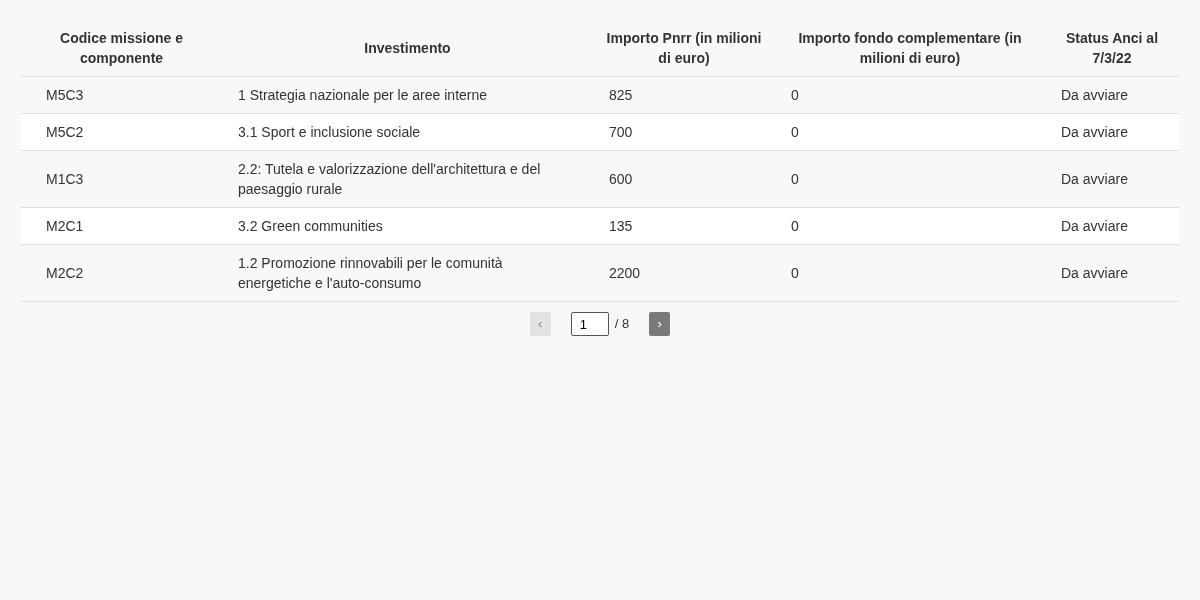  Describe the element at coordinates (121, 273) in the screenshot. I see `table-cell: M2C2` at that location.